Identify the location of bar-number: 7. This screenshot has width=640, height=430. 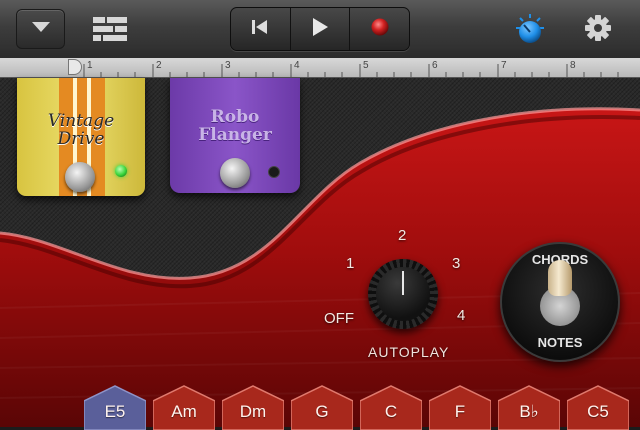
(504, 65).